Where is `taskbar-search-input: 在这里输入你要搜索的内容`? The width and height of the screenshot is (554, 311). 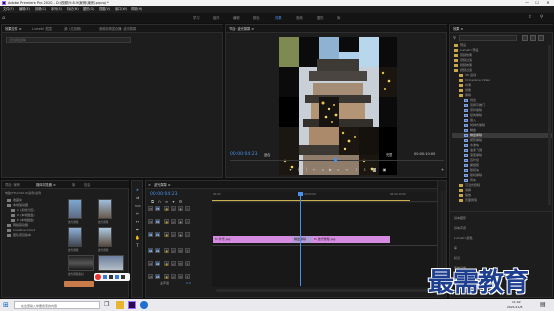
taskbar-search-input: 在这里输入你要搜索的内容 is located at coordinates (57, 305).